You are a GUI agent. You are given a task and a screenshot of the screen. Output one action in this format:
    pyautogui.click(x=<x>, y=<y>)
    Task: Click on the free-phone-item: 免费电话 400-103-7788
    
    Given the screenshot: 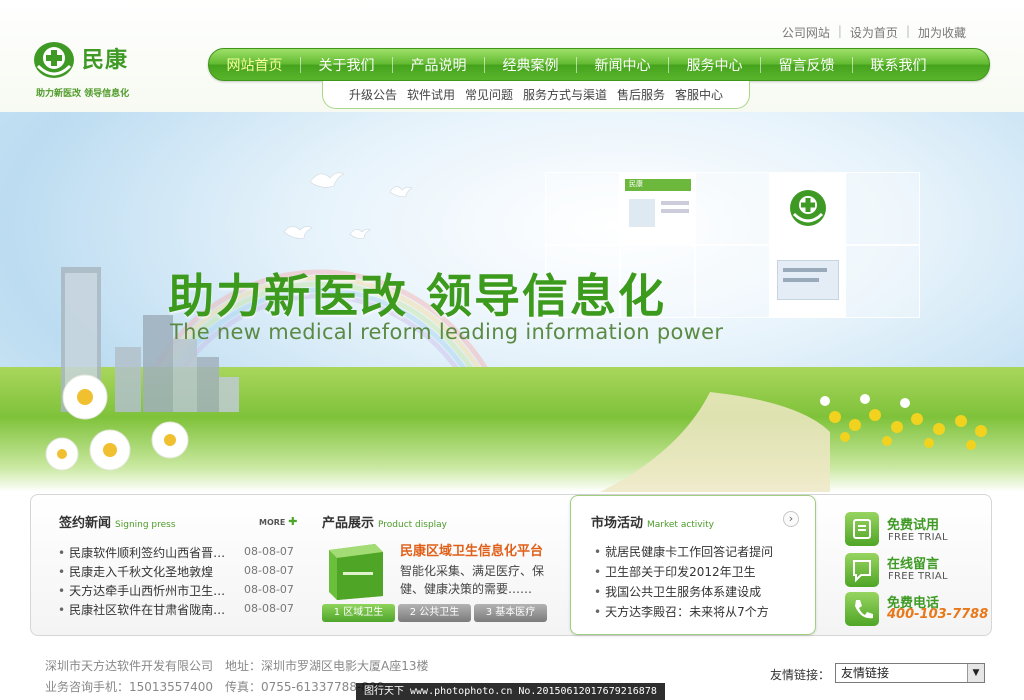 What is the action you would take?
    pyautogui.click(x=916, y=610)
    